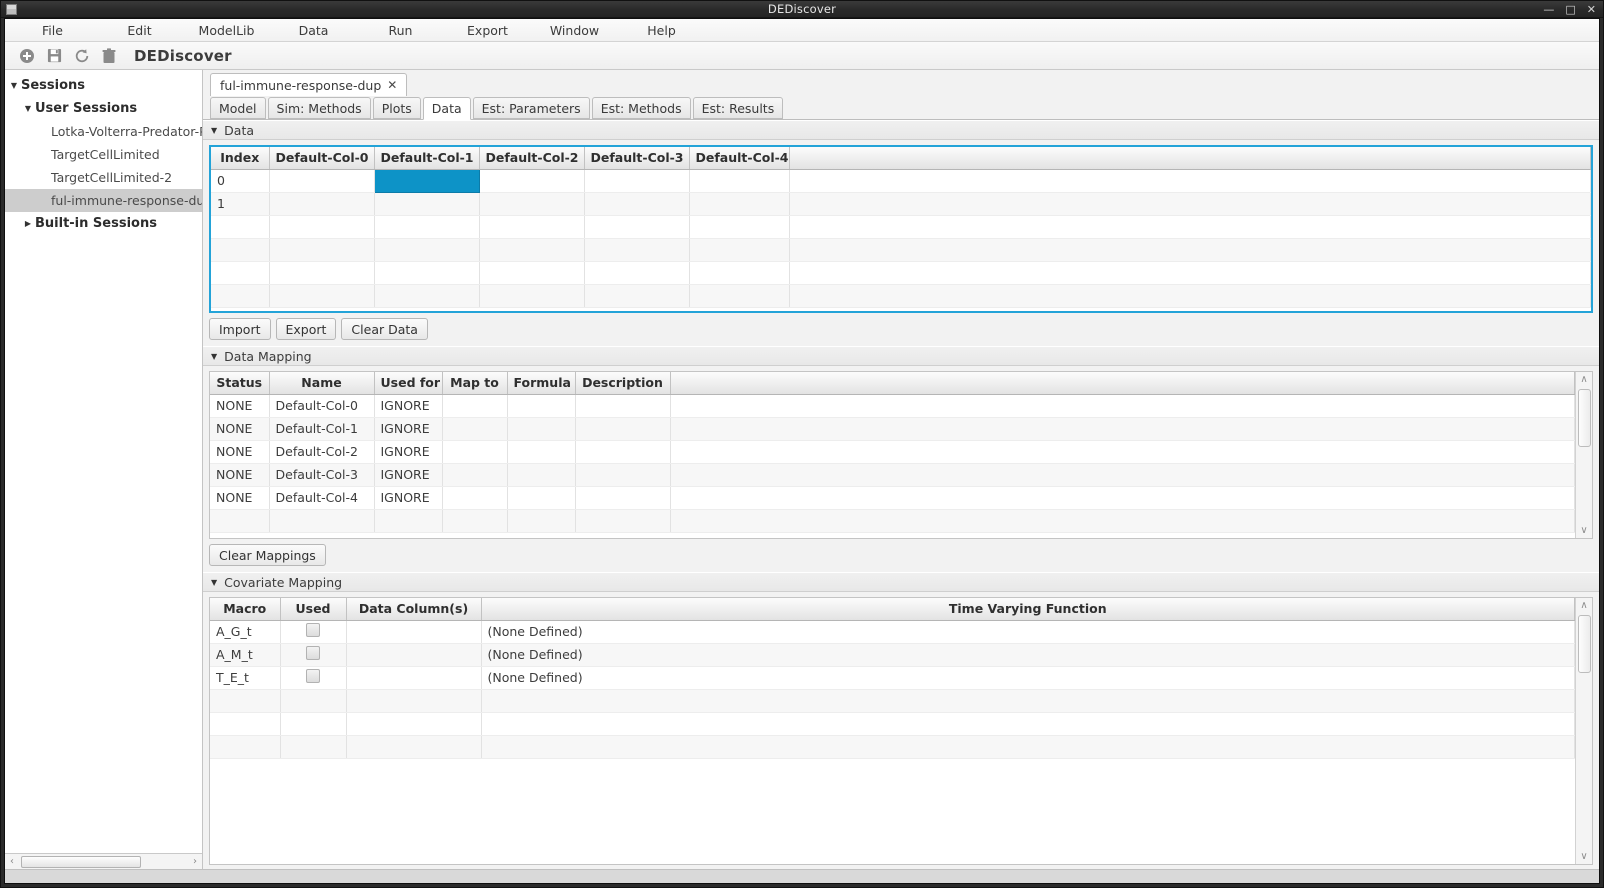  What do you see at coordinates (1584, 856) in the screenshot?
I see `scroll-down-icon: ∨` at bounding box center [1584, 856].